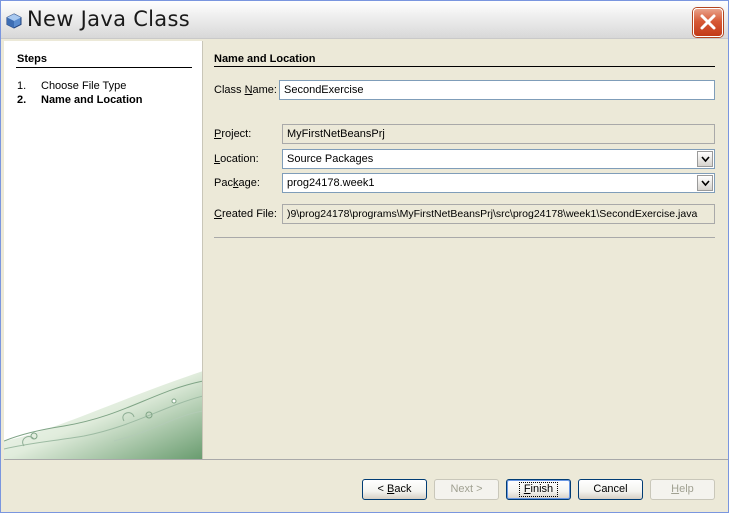 The image size is (729, 513). Describe the element at coordinates (464, 237) in the screenshot. I see `panel-bottom-divider` at that location.